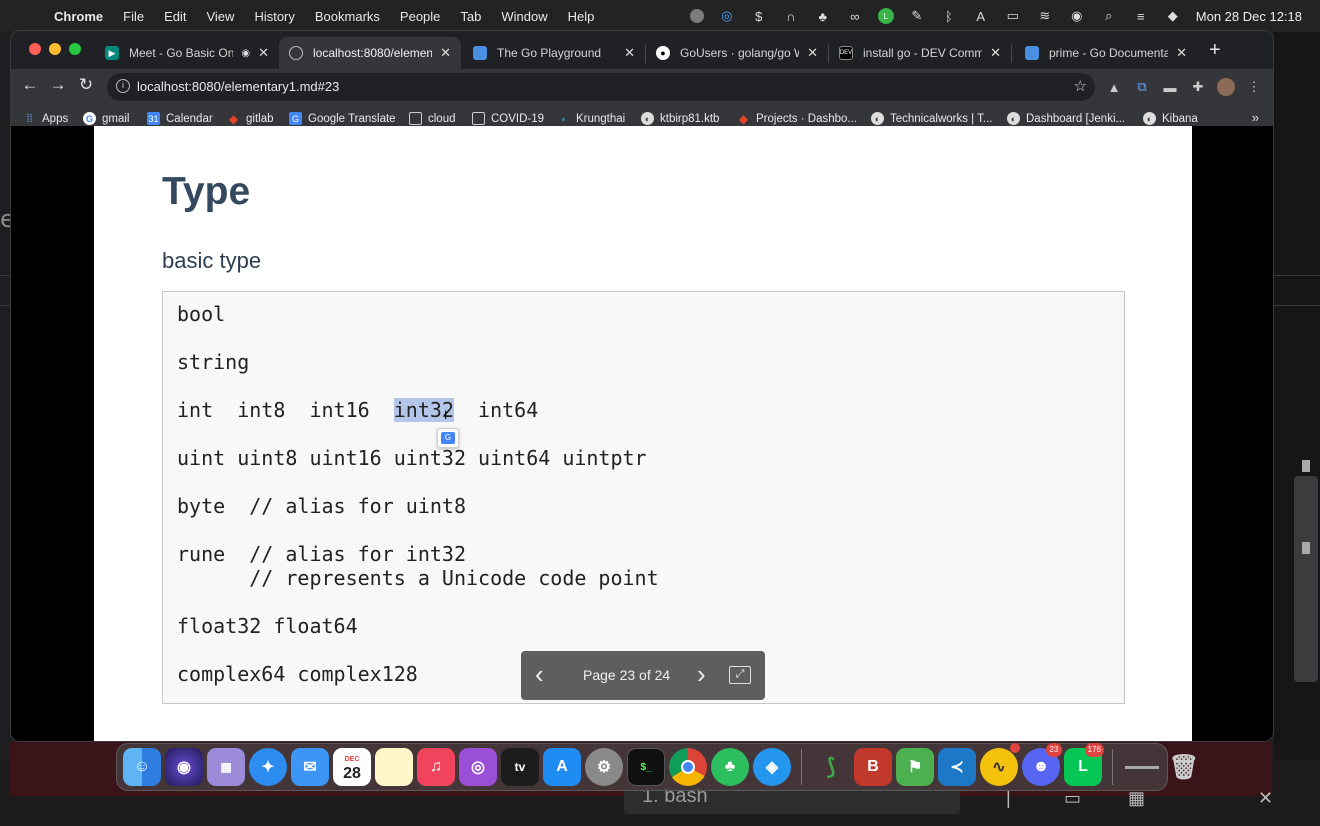  What do you see at coordinates (238, 86) in the screenshot?
I see `url-text: localhost:8080/elementary1.md#23` at bounding box center [238, 86].